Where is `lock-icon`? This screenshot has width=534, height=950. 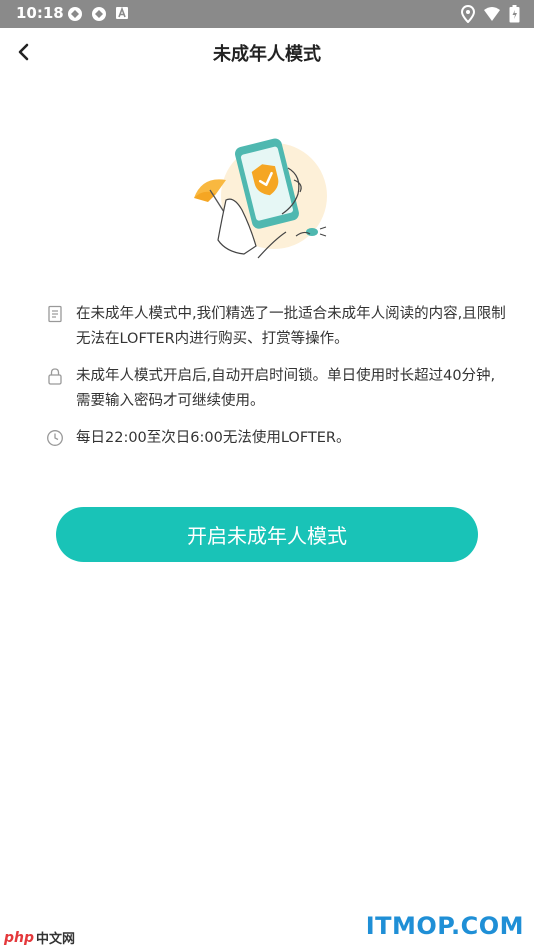
lock-icon is located at coordinates (55, 376).